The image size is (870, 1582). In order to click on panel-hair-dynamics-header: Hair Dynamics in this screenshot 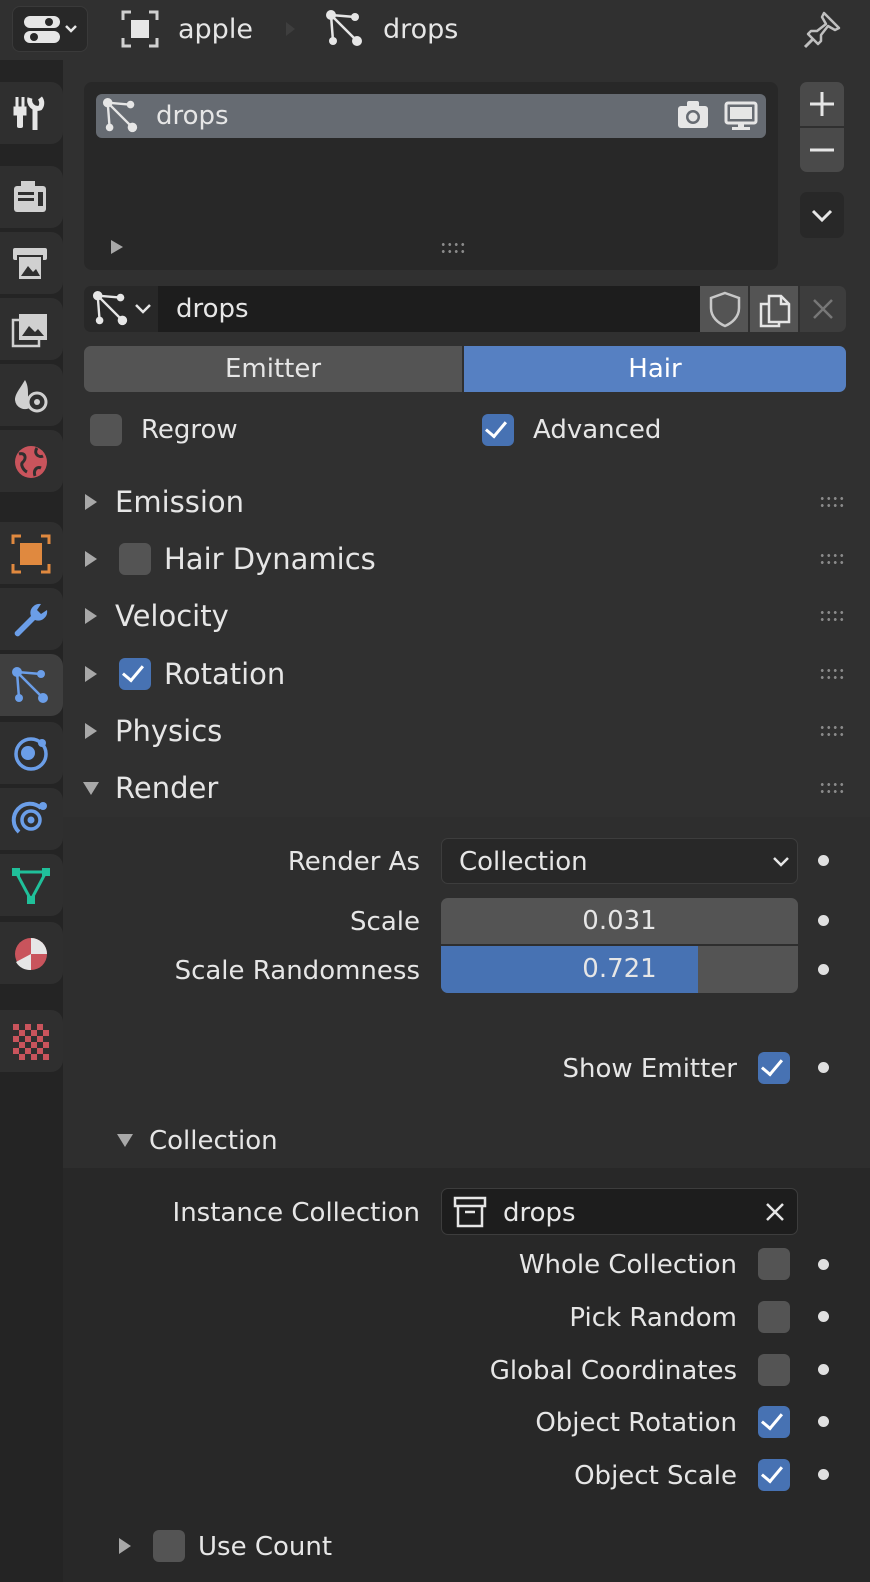, I will do `click(466, 559)`.